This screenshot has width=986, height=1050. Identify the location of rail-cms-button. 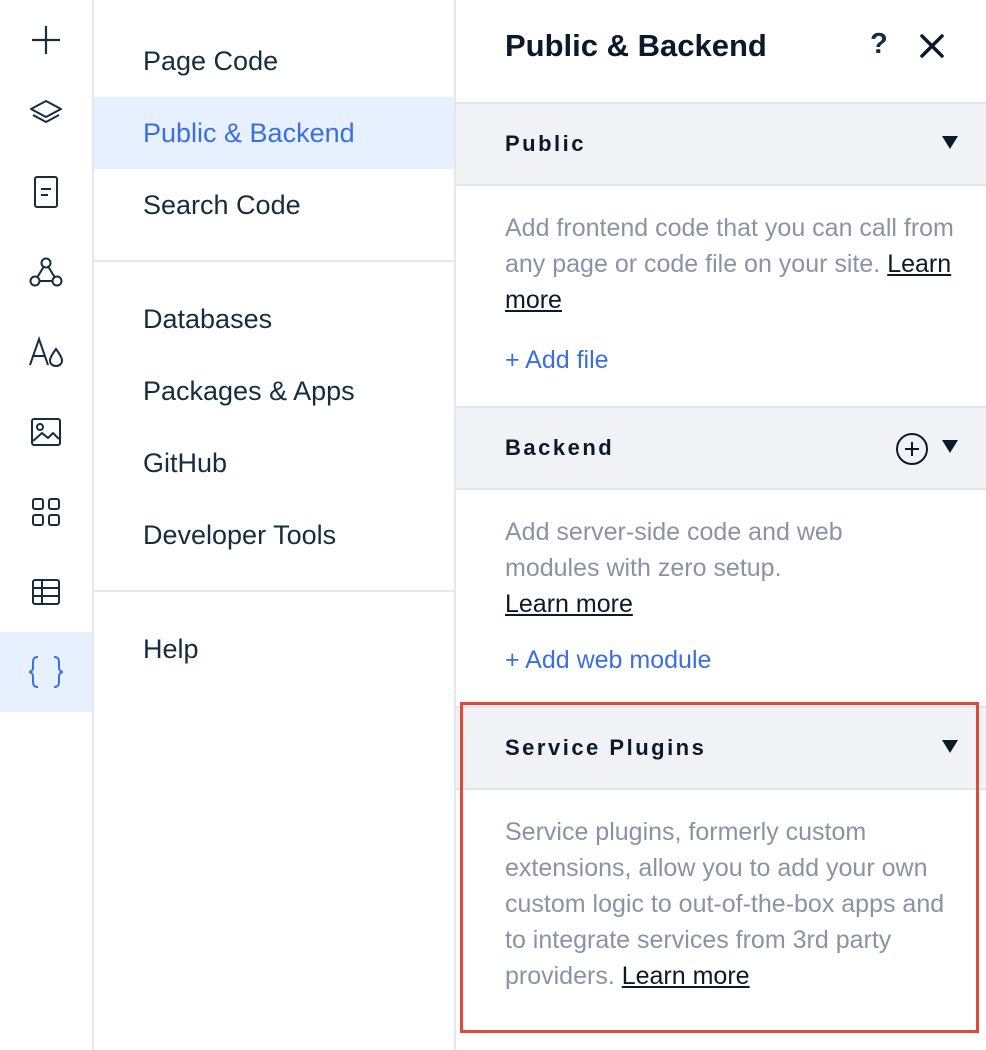
(46, 592).